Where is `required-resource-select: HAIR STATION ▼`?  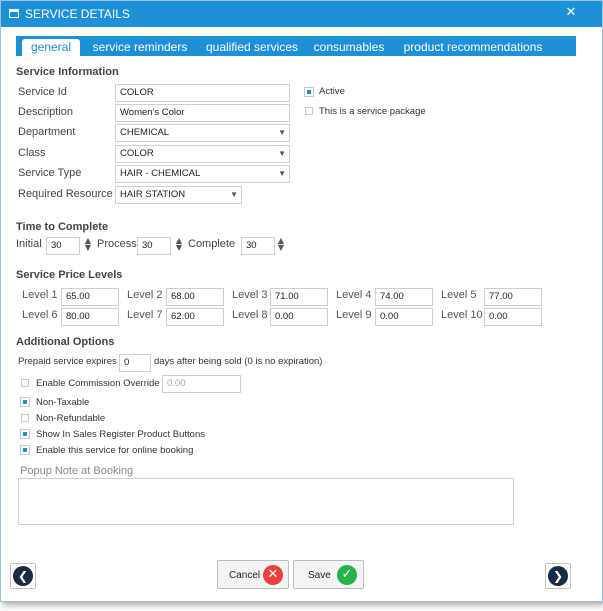
required-resource-select: HAIR STATION ▼ is located at coordinates (178, 195).